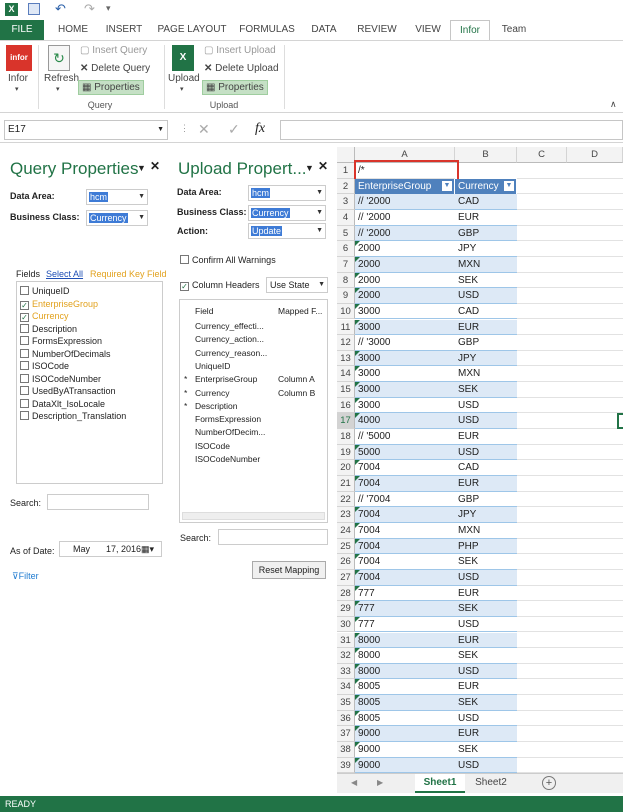 The height and width of the screenshot is (812, 623). I want to click on upload-field-name: UniqueID, so click(212, 366).